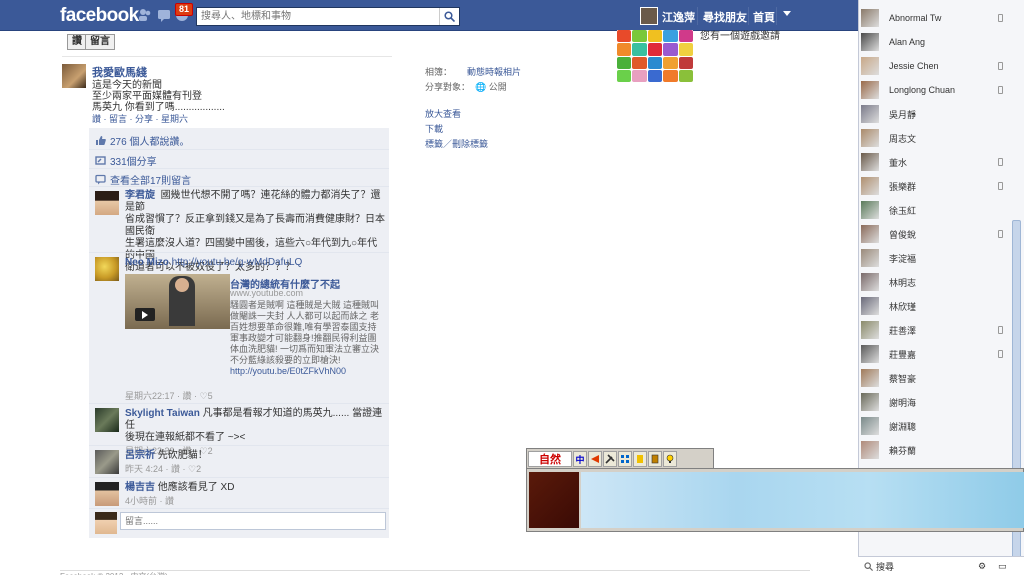 Image resolution: width=1024 pixels, height=575 pixels. I want to click on comment-meta: 4小時前 · 讚, so click(255, 500).